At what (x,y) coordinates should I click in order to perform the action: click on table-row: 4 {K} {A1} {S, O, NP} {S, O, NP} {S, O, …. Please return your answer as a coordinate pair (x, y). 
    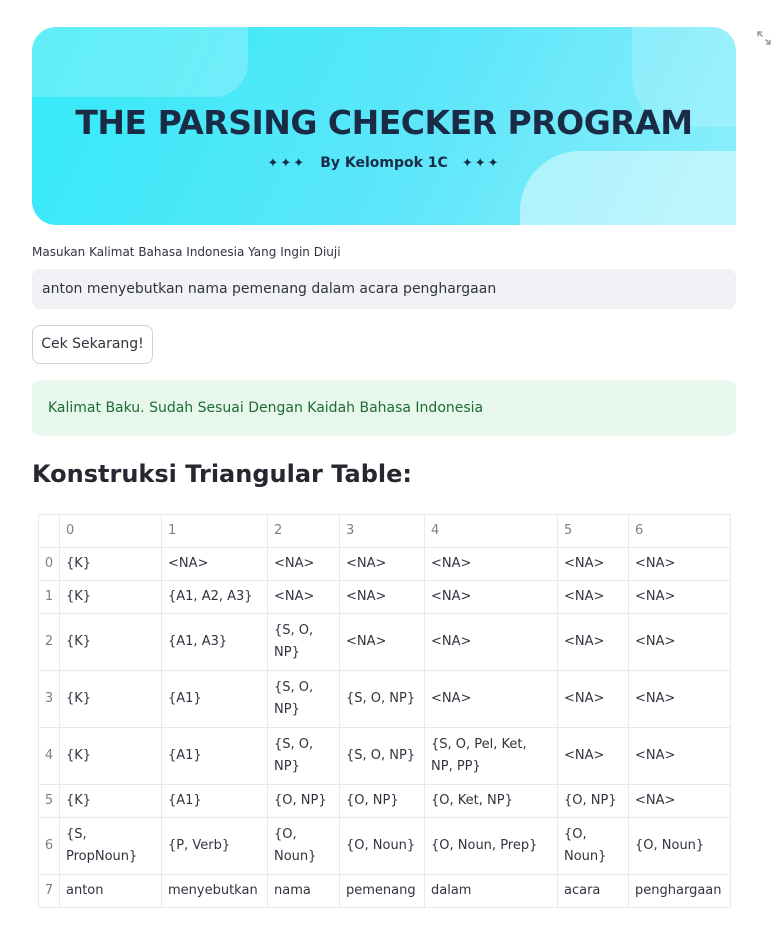
    Looking at the image, I should click on (384, 756).